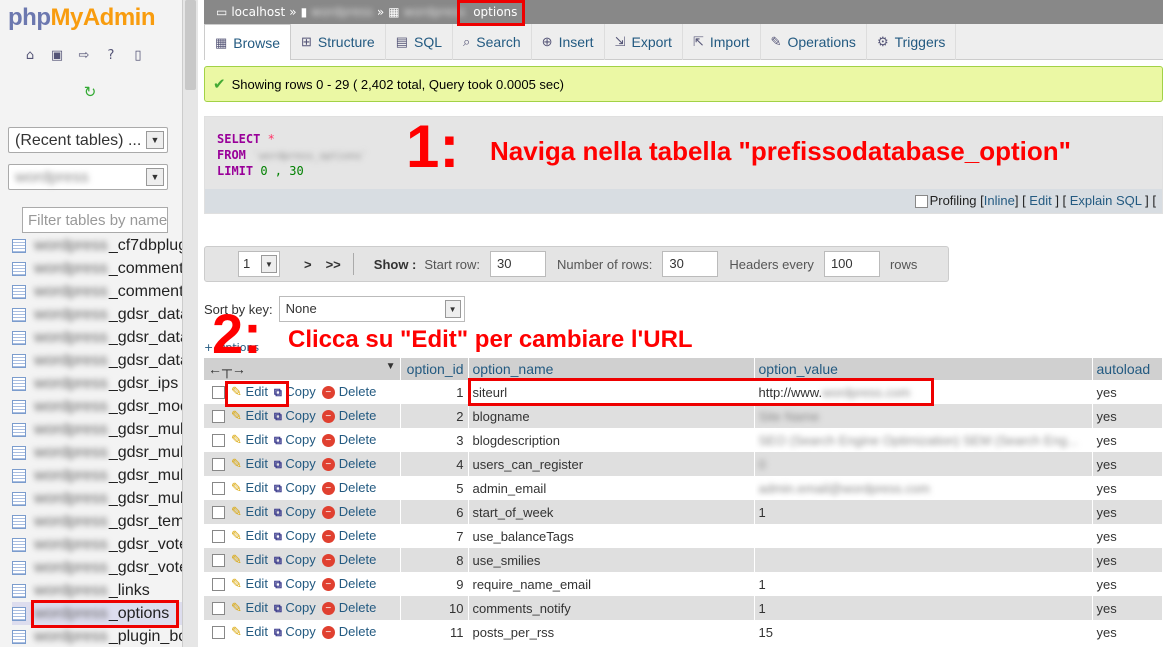 This screenshot has height=647, width=1163. I want to click on cell-option-value: http://www.wordpress.com, so click(923, 392).